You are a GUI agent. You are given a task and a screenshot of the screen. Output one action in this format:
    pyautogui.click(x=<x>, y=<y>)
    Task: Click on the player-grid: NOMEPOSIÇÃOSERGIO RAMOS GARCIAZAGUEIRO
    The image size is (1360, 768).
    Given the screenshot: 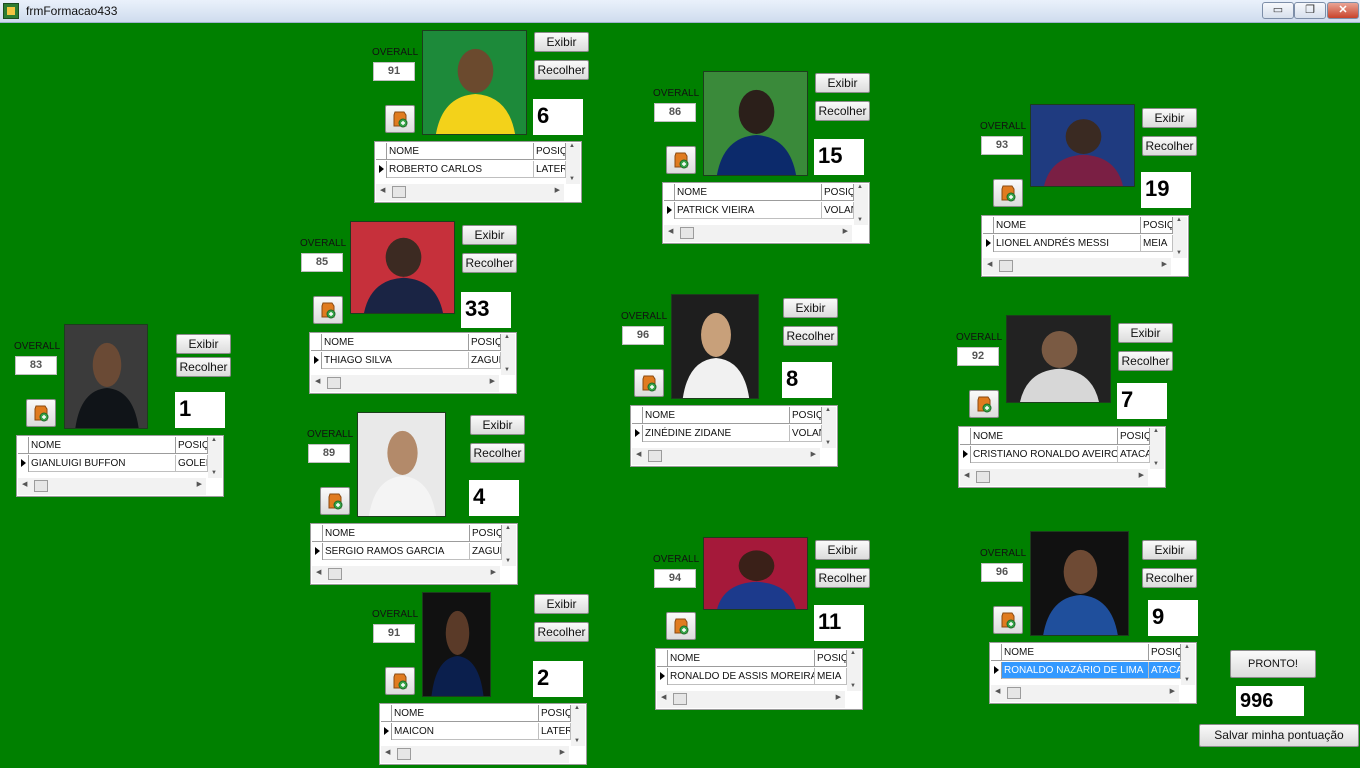 What is the action you would take?
    pyautogui.click(x=414, y=554)
    